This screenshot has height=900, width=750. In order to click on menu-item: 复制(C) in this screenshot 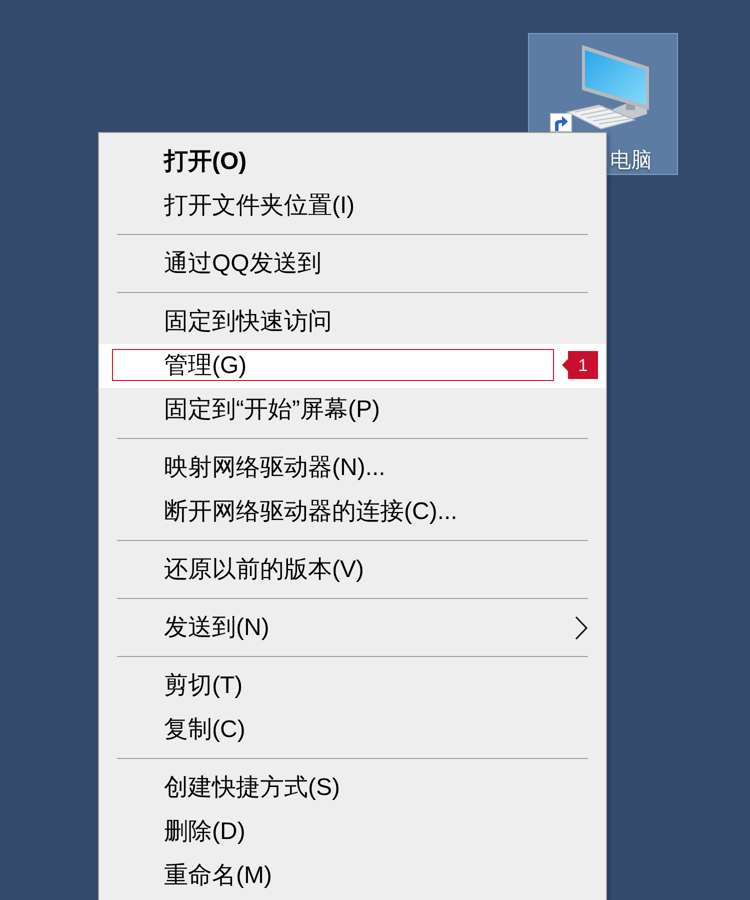, I will do `click(352, 730)`.